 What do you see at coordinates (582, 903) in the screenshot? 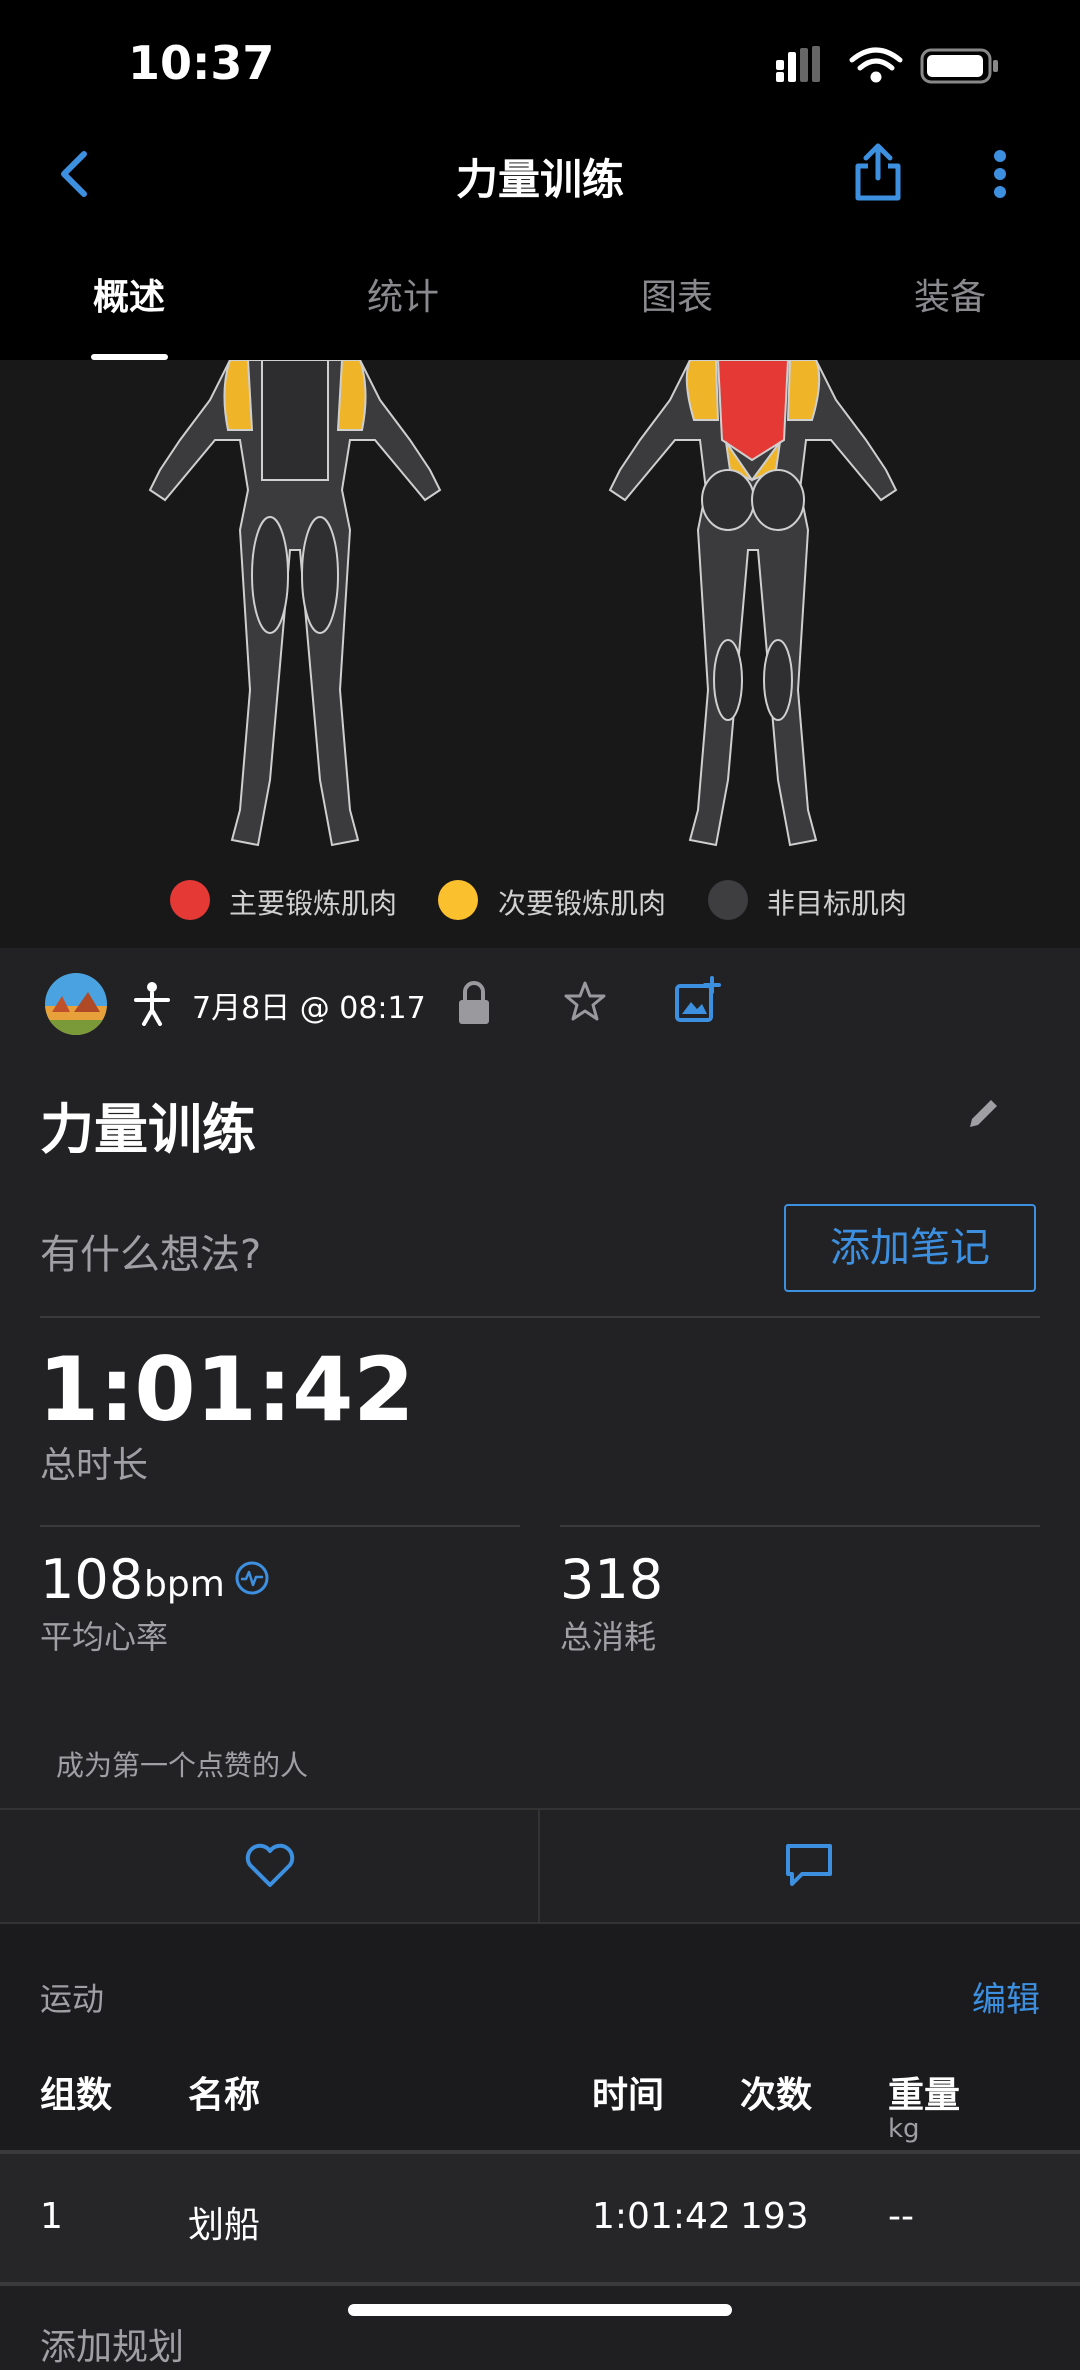
I see `legend-secondary-label: 次要锻炼肌肉` at bounding box center [582, 903].